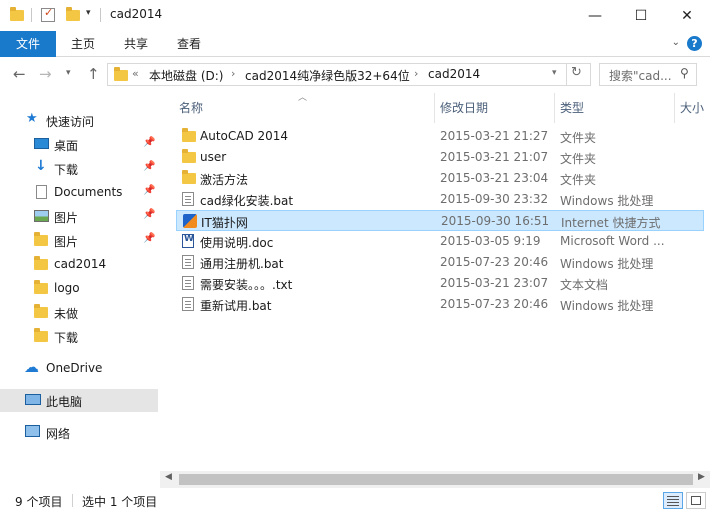 This screenshot has height=513, width=710. I want to click on search-input: 搜索"cad... ⚲, so click(648, 74).